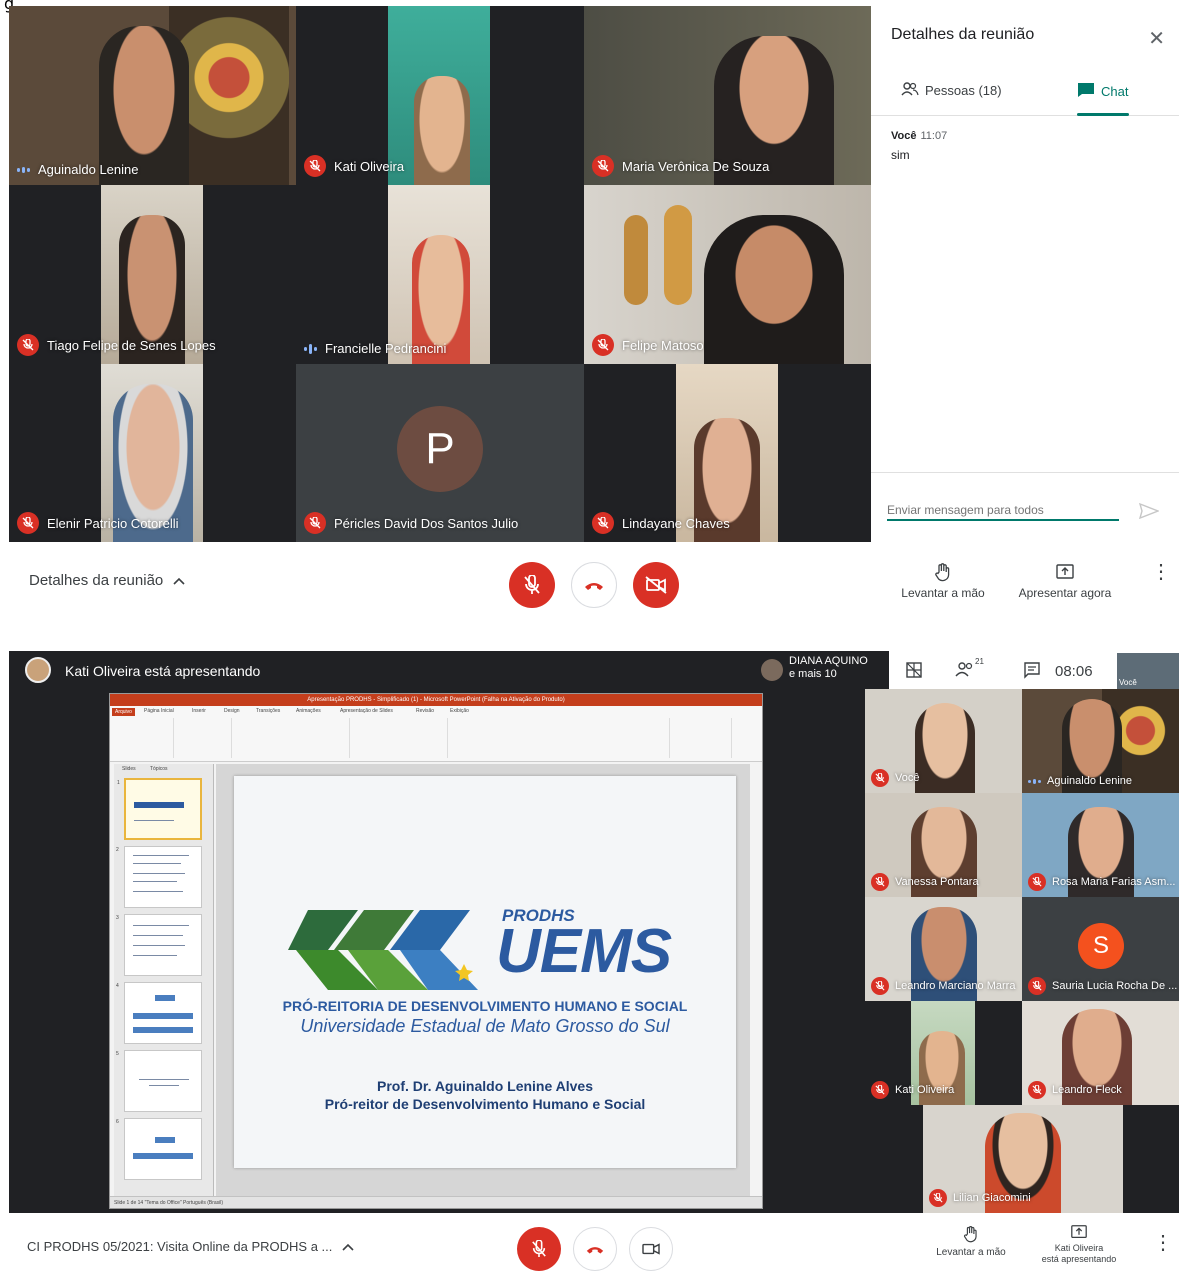 The image size is (1179, 1275). Describe the element at coordinates (159, 1149) in the screenshot. I see `slide-thumbnail: 6` at that location.